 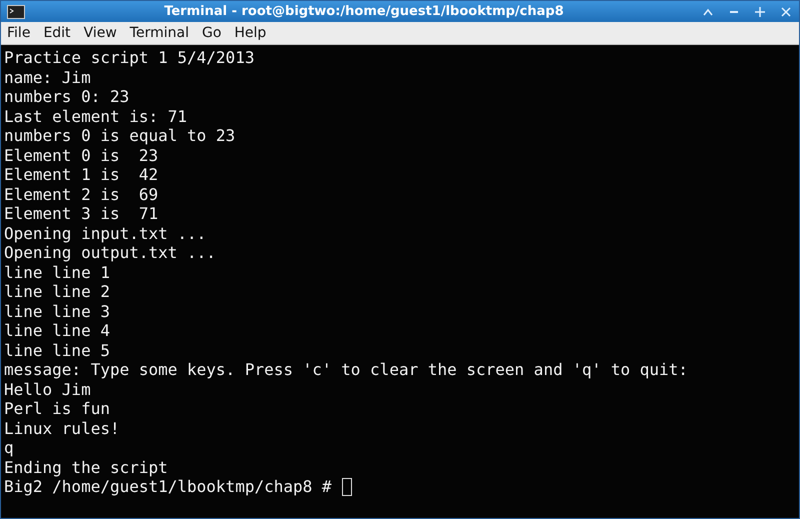 I want to click on terminal-line: Element 2 is 69, so click(x=81, y=194).